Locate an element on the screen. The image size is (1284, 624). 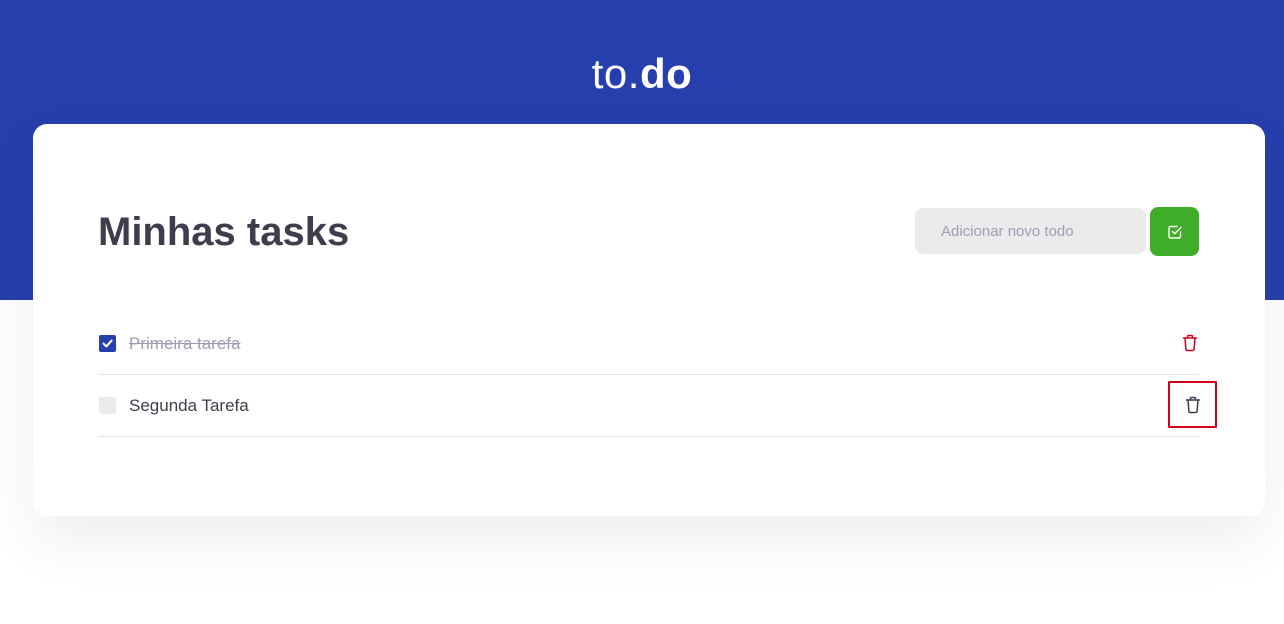
app-logo: to.do is located at coordinates (642, 74).